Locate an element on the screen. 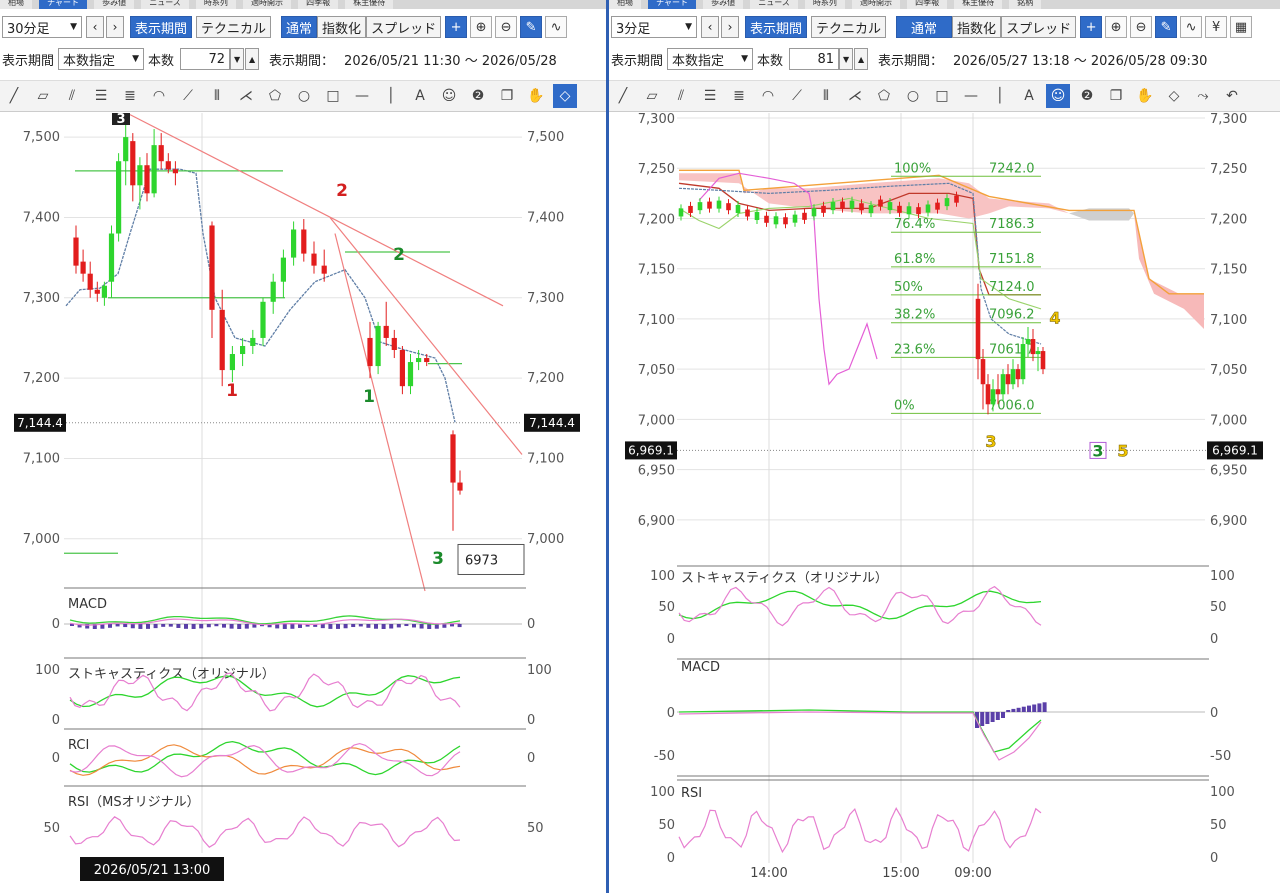  timeframe-select: 3分足 ▼ is located at coordinates (654, 27).